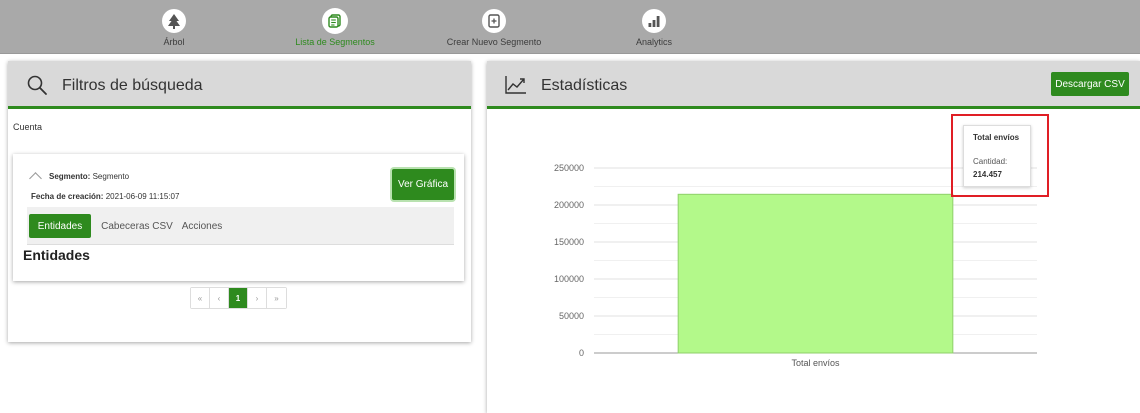 The image size is (1140, 413). I want to click on page-prev-button: ‹, so click(219, 298).